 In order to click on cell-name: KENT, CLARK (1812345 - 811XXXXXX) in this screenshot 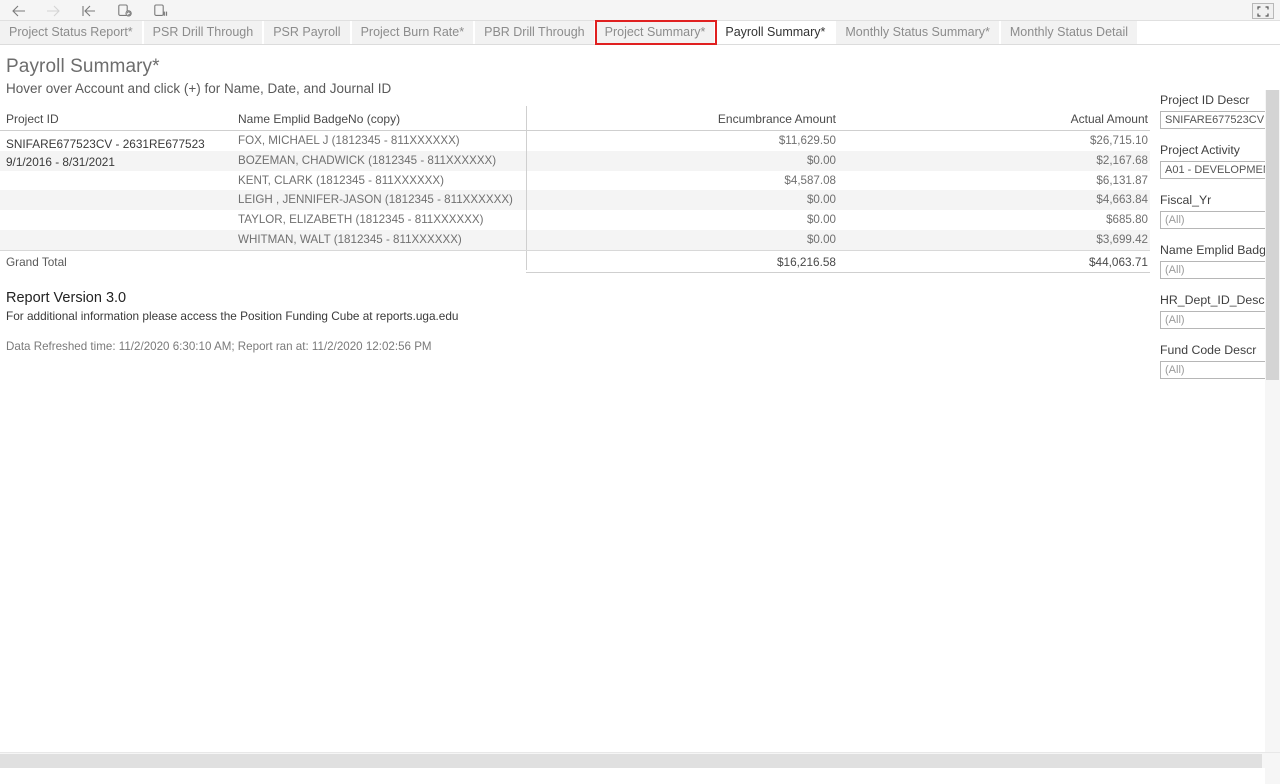, I will do `click(341, 180)`.